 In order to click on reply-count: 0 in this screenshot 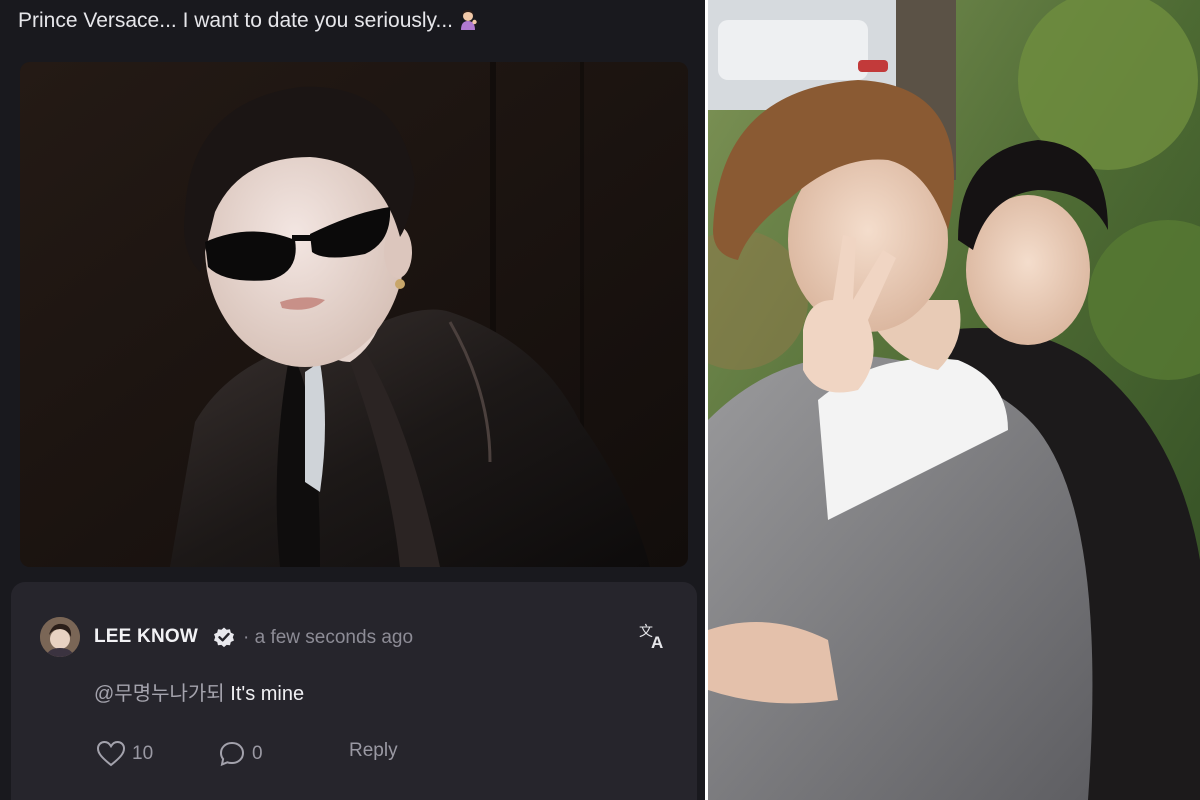, I will do `click(257, 753)`.